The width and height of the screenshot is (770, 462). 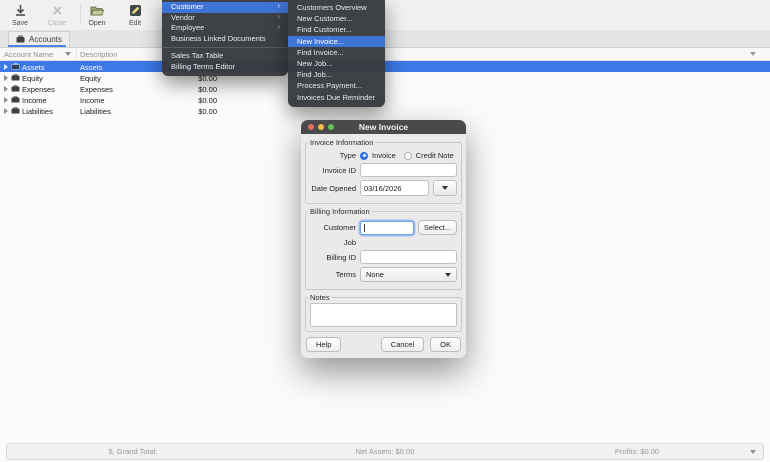 What do you see at coordinates (57, 23) in the screenshot?
I see `close-label: Close` at bounding box center [57, 23].